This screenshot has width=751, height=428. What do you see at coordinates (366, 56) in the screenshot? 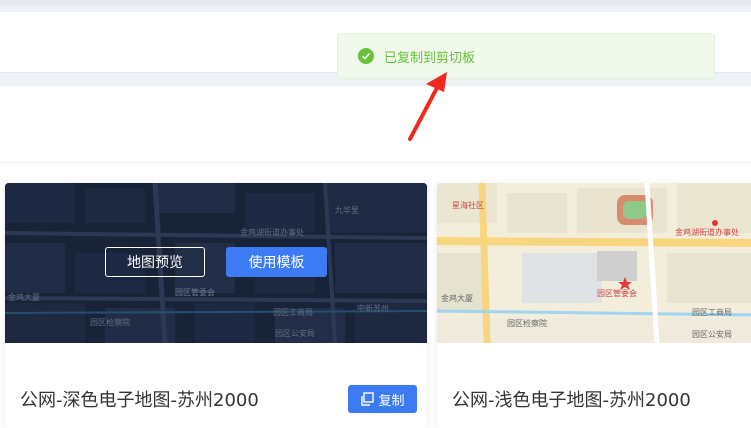
I see `check-circle-icon` at bounding box center [366, 56].